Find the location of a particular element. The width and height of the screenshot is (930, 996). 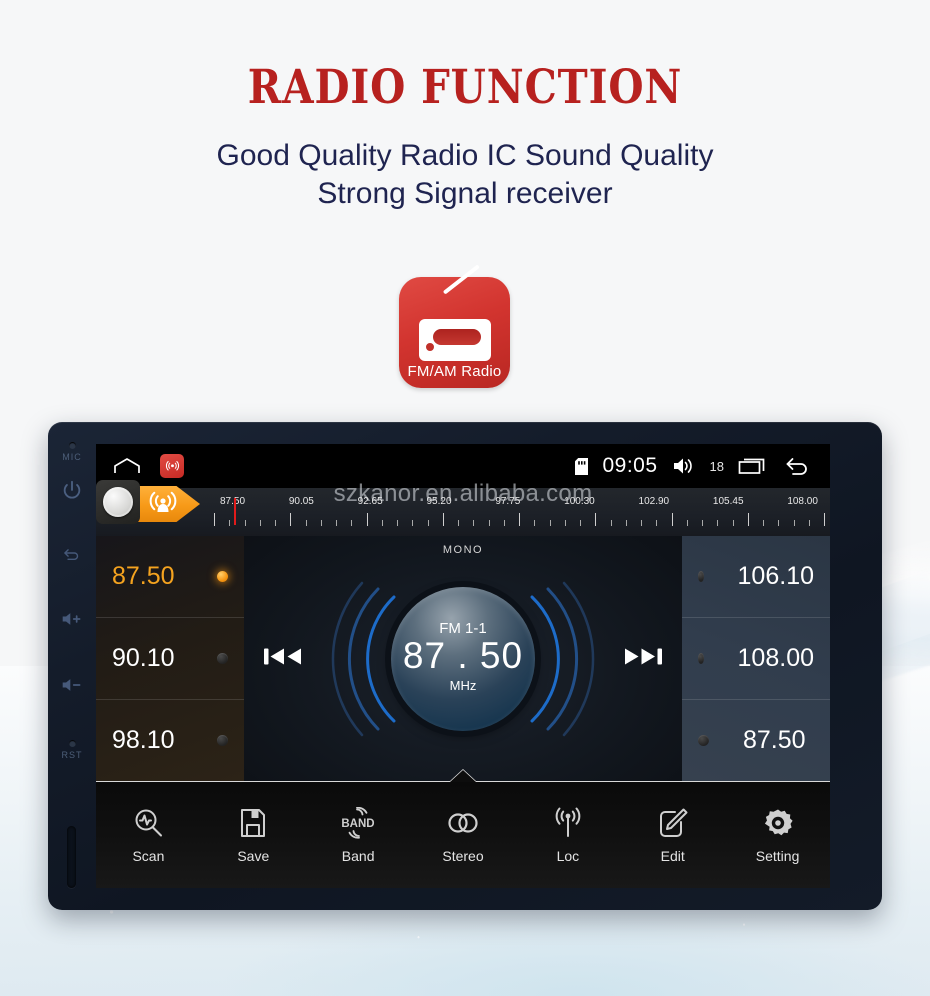

fm-am-radio-app-tile: FM/AM Radio is located at coordinates (454, 326).